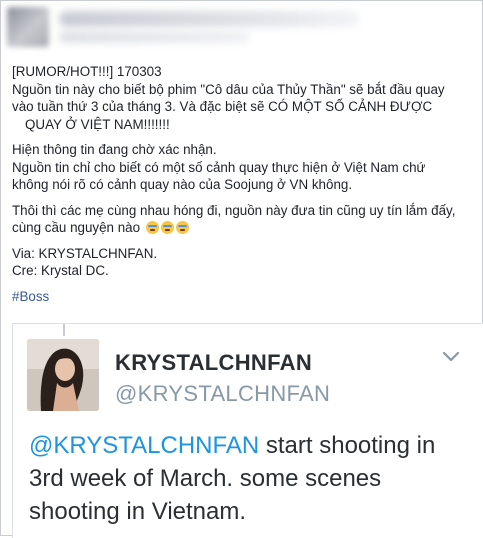 Image resolution: width=483 pixels, height=538 pixels. What do you see at coordinates (85, 253) in the screenshot?
I see `via-credit: Via: KRYSTALCHNFAN.` at bounding box center [85, 253].